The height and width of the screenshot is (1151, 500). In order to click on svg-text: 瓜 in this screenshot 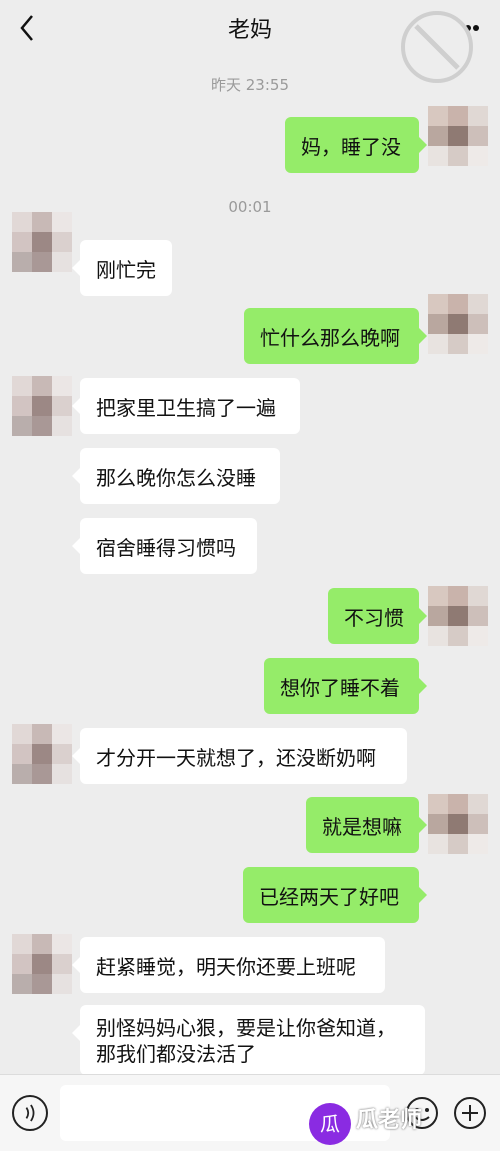, I will do `click(330, 1124)`.